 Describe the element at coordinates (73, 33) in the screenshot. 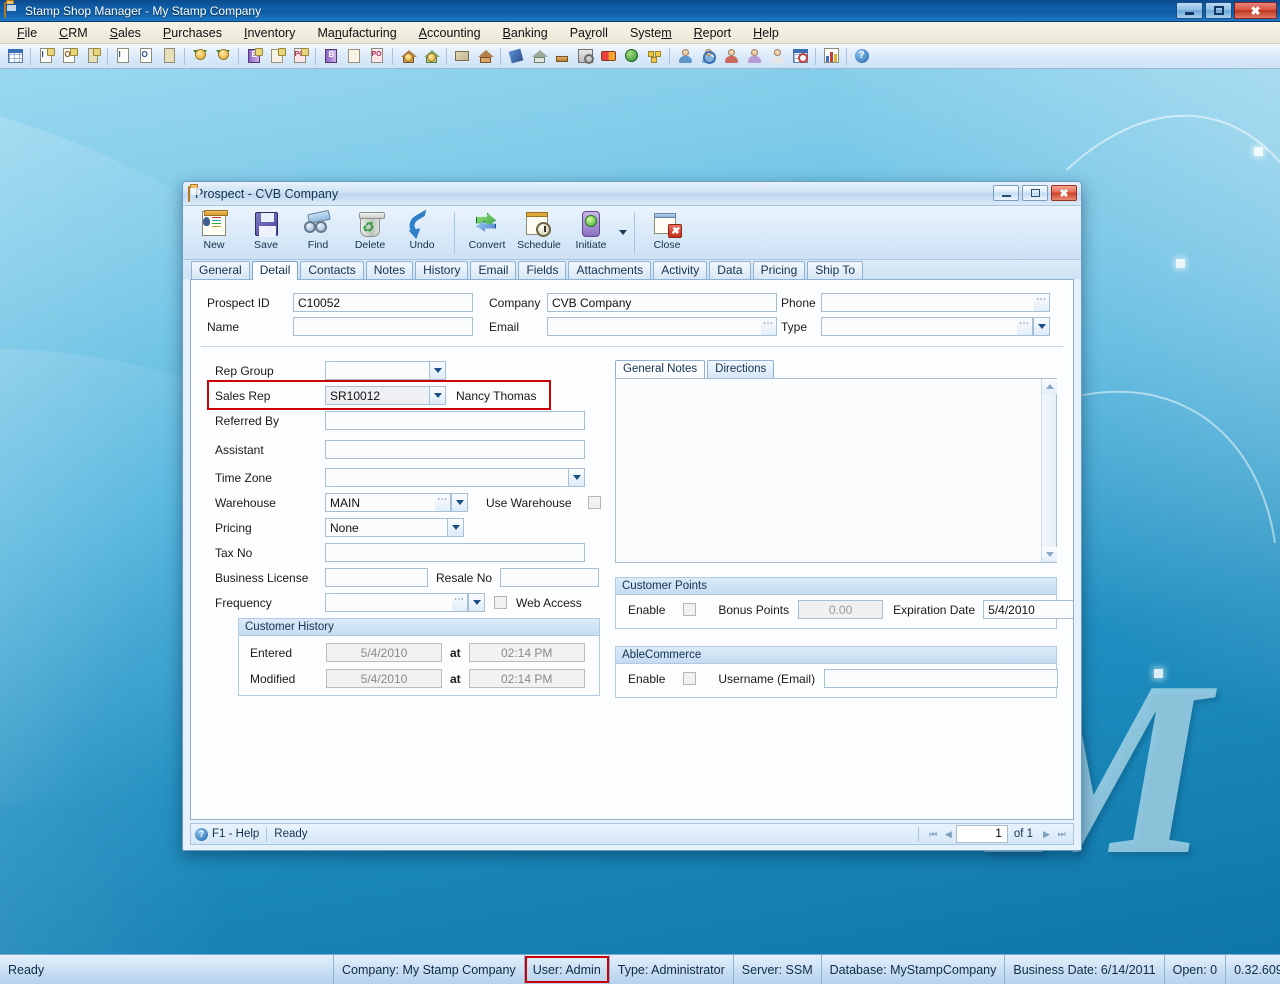

I see `menu-crm: CRM` at that location.